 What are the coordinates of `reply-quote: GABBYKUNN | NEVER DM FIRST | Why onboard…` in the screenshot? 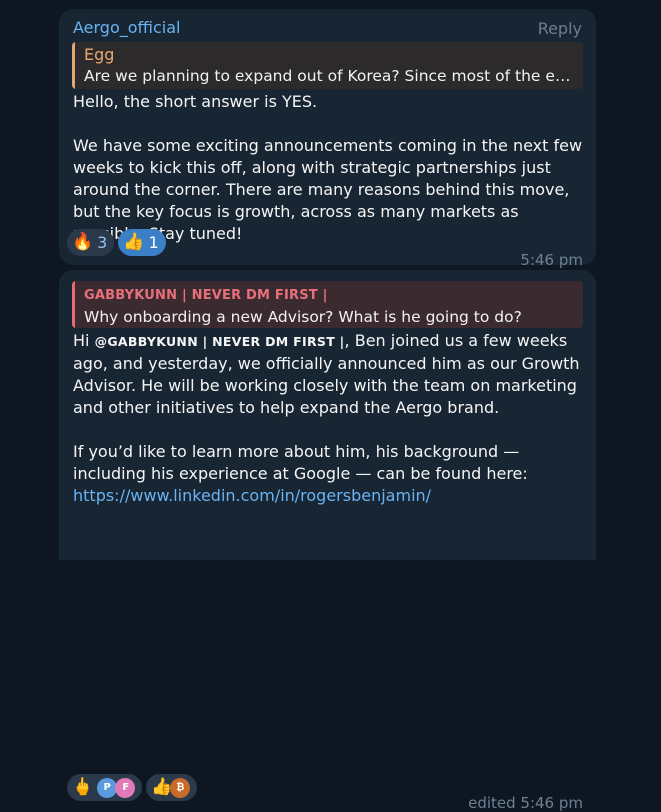 It's located at (327, 304).